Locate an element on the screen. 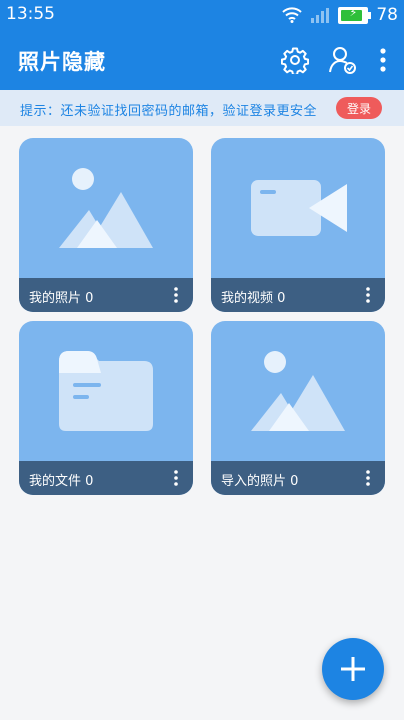  email-verify-hint: 提示：还未验证找回密码的邮箱，验证登录更安全 登录 is located at coordinates (202, 108).